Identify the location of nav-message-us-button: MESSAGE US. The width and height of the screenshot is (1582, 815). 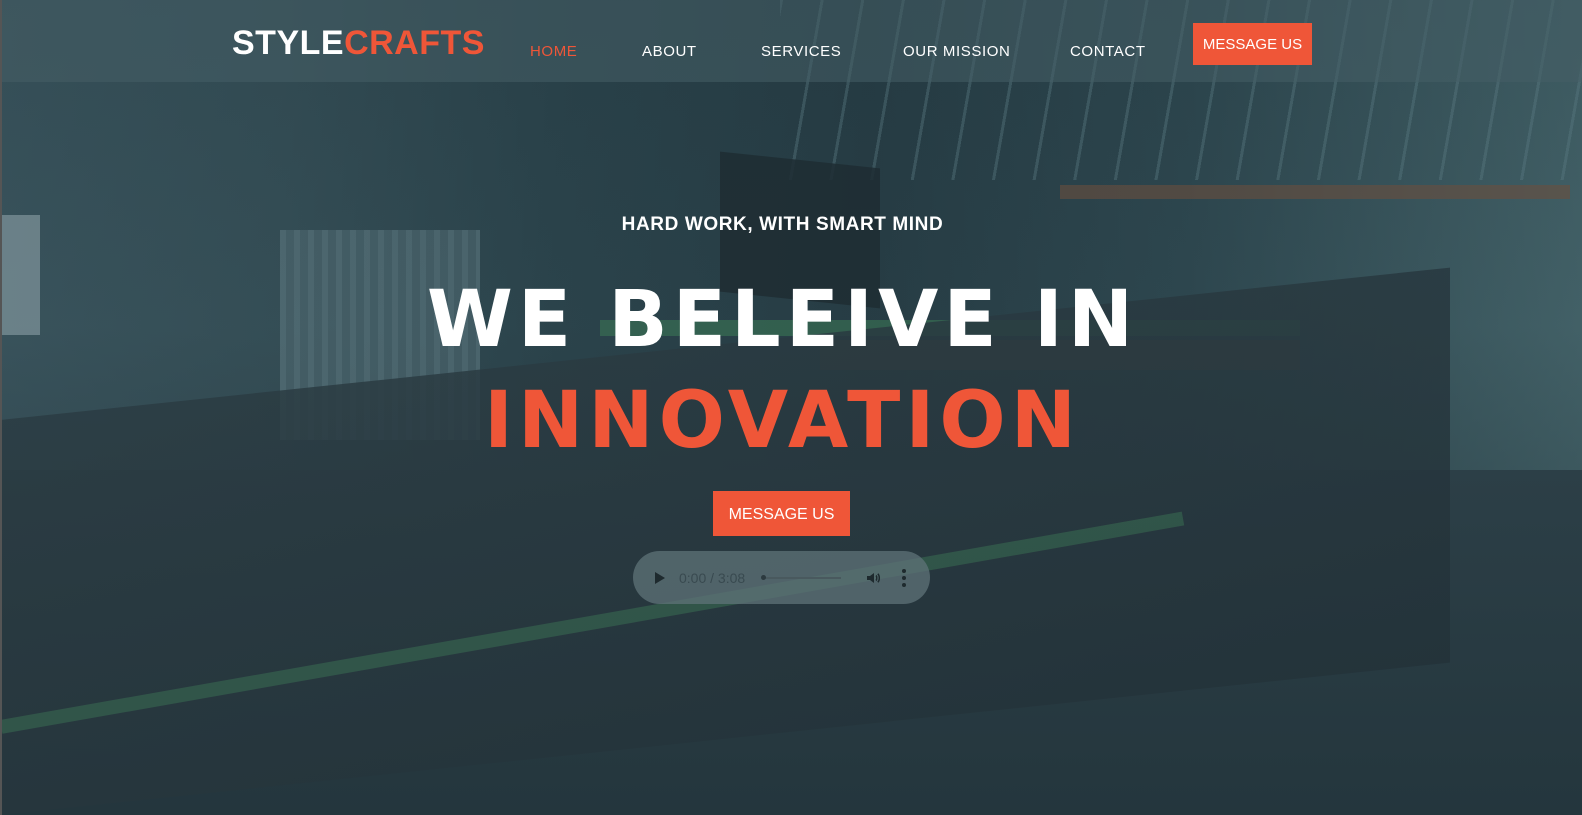
(1252, 44).